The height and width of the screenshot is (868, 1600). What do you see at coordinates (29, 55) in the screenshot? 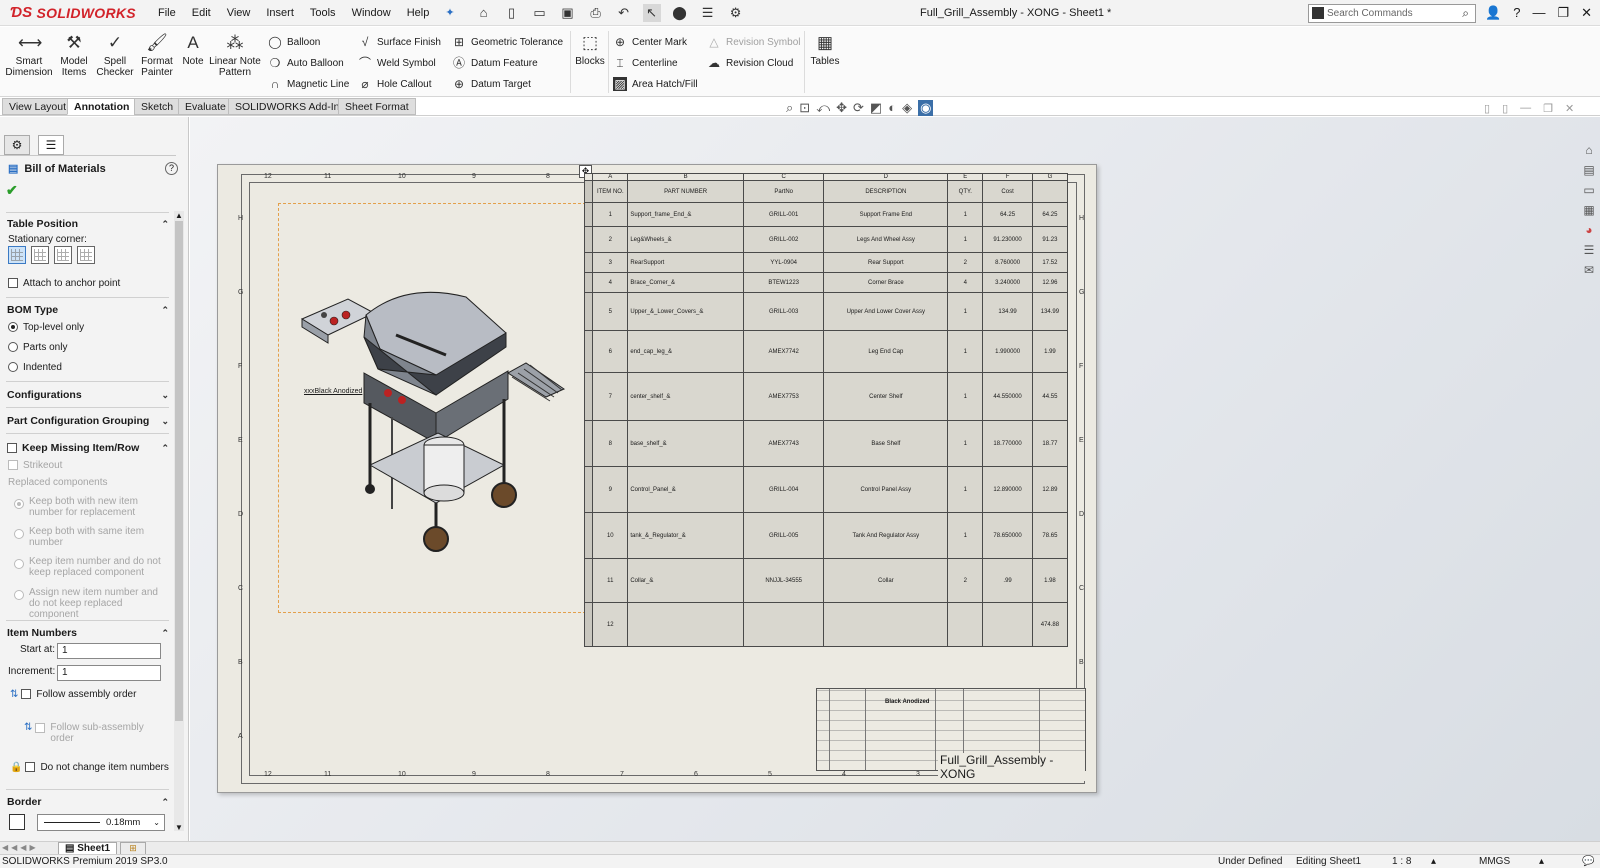
I see `smart-dimension-button: ⟷ Smart Dimension` at bounding box center [29, 55].